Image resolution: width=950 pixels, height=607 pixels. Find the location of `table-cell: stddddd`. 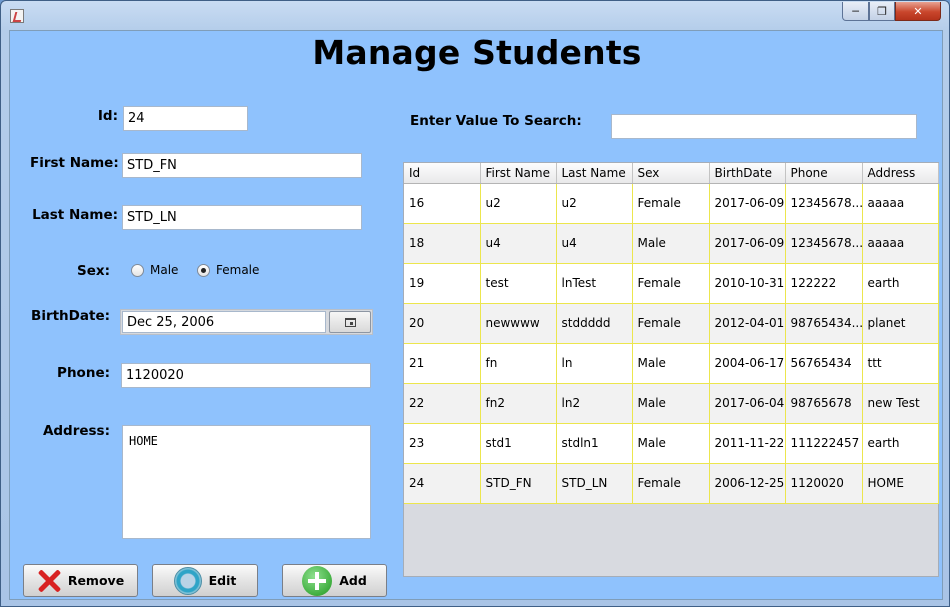

table-cell: stddddd is located at coordinates (594, 323).